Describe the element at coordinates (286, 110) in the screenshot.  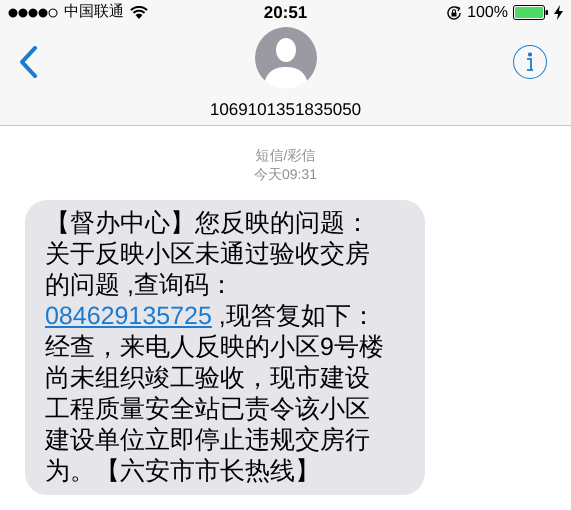
I see `contact-number: 1069101351835050` at that location.